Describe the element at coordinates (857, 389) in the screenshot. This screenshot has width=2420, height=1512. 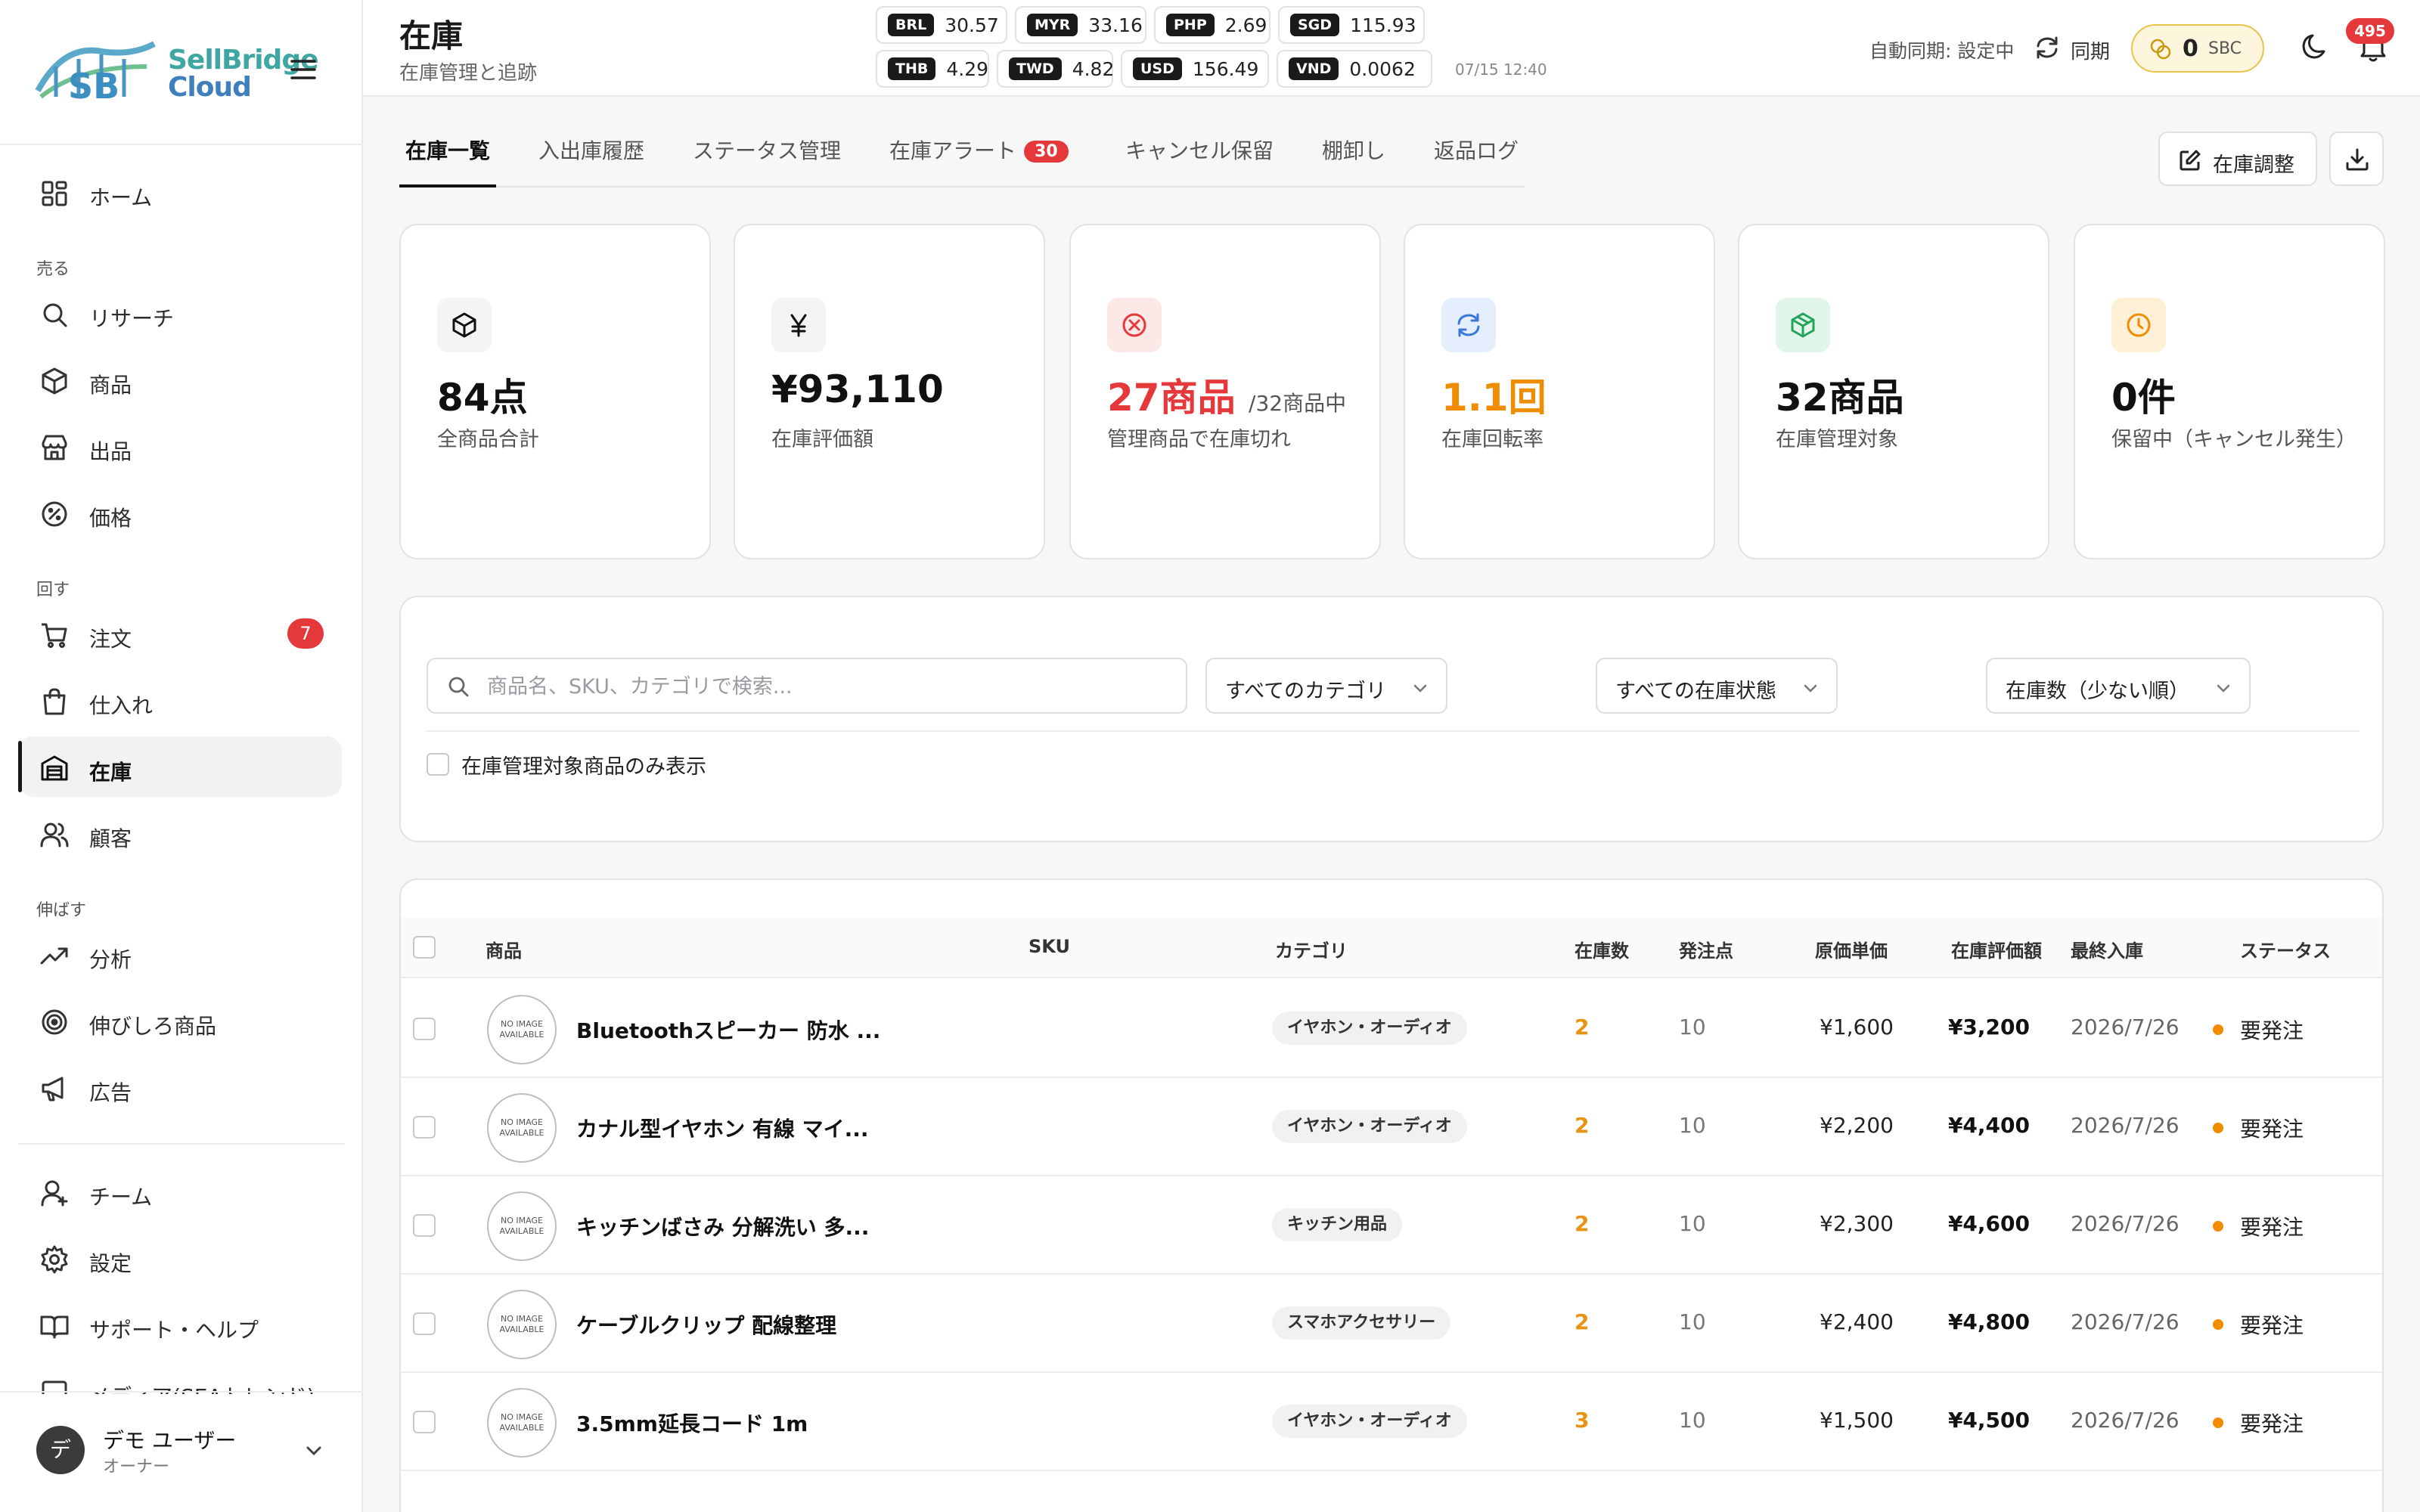
I see `stat-value: ¥93,110` at that location.